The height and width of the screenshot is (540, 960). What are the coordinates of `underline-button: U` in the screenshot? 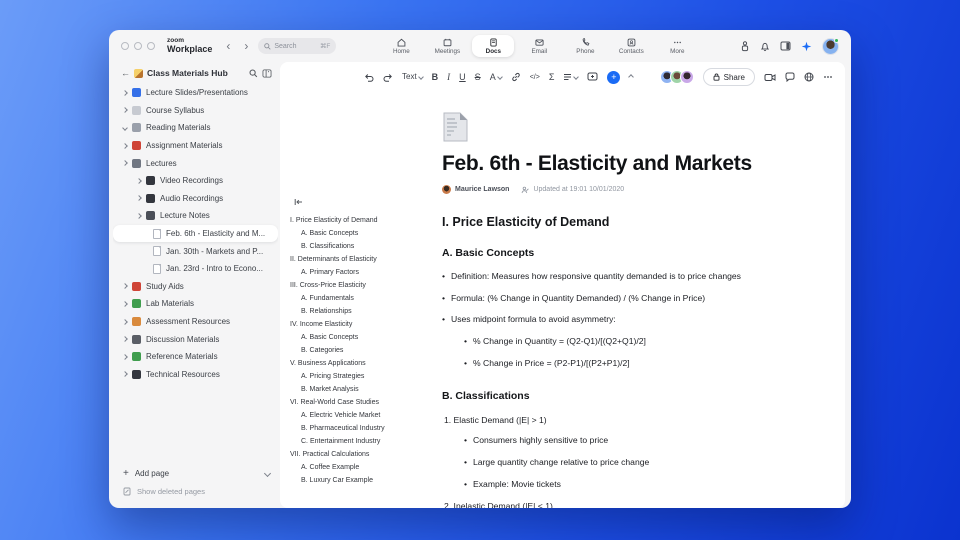 It's located at (462, 77).